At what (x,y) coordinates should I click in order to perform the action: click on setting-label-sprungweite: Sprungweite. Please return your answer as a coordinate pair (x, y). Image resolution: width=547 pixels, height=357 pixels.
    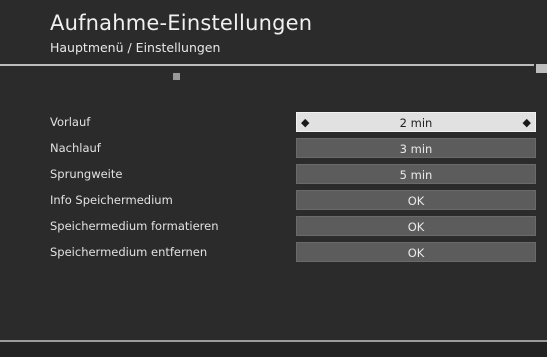
    Looking at the image, I should click on (86, 174).